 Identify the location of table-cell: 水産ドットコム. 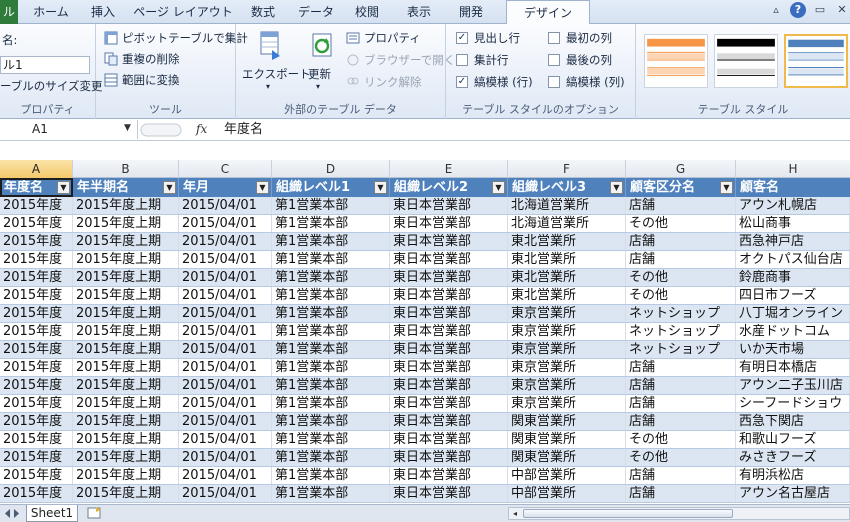
(793, 331).